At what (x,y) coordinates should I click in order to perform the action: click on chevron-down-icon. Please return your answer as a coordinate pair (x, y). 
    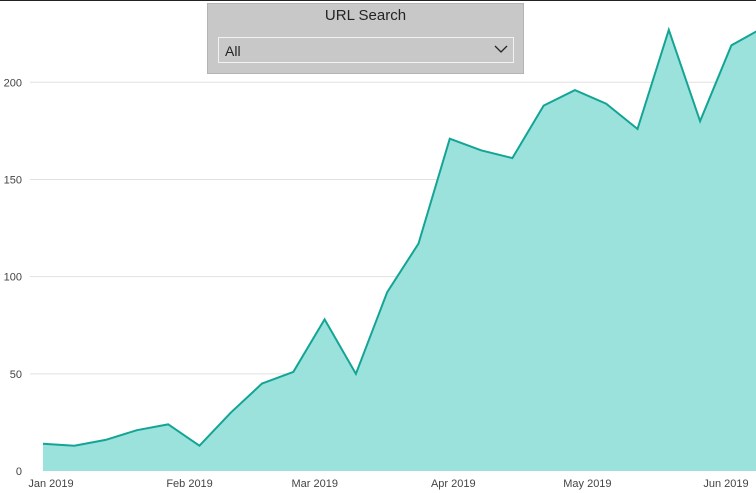
    Looking at the image, I should click on (501, 49).